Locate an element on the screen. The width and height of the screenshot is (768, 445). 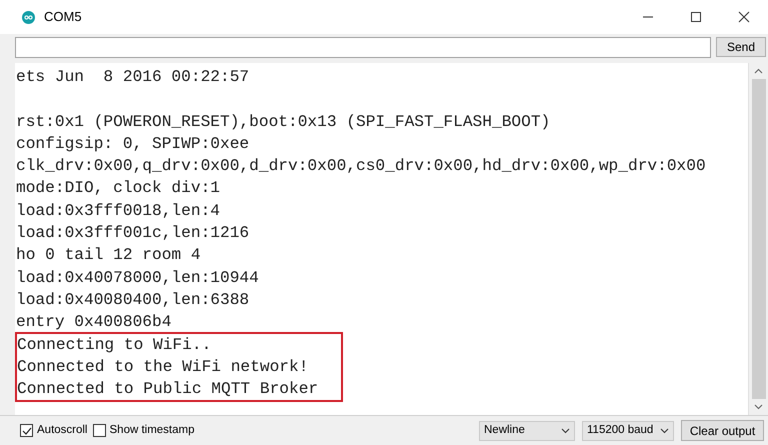
app-logo-icon is located at coordinates (28, 17).